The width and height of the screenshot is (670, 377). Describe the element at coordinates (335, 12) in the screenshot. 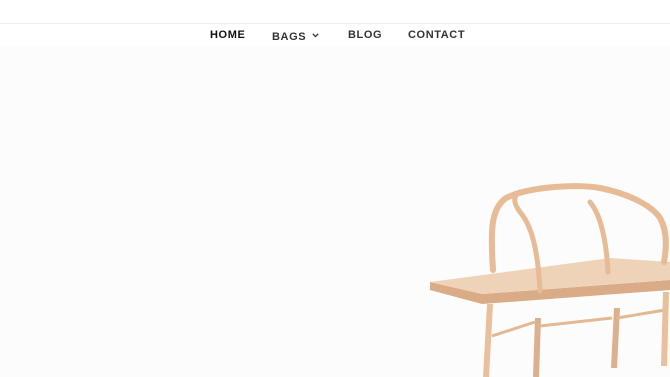

I see `top-bar` at that location.